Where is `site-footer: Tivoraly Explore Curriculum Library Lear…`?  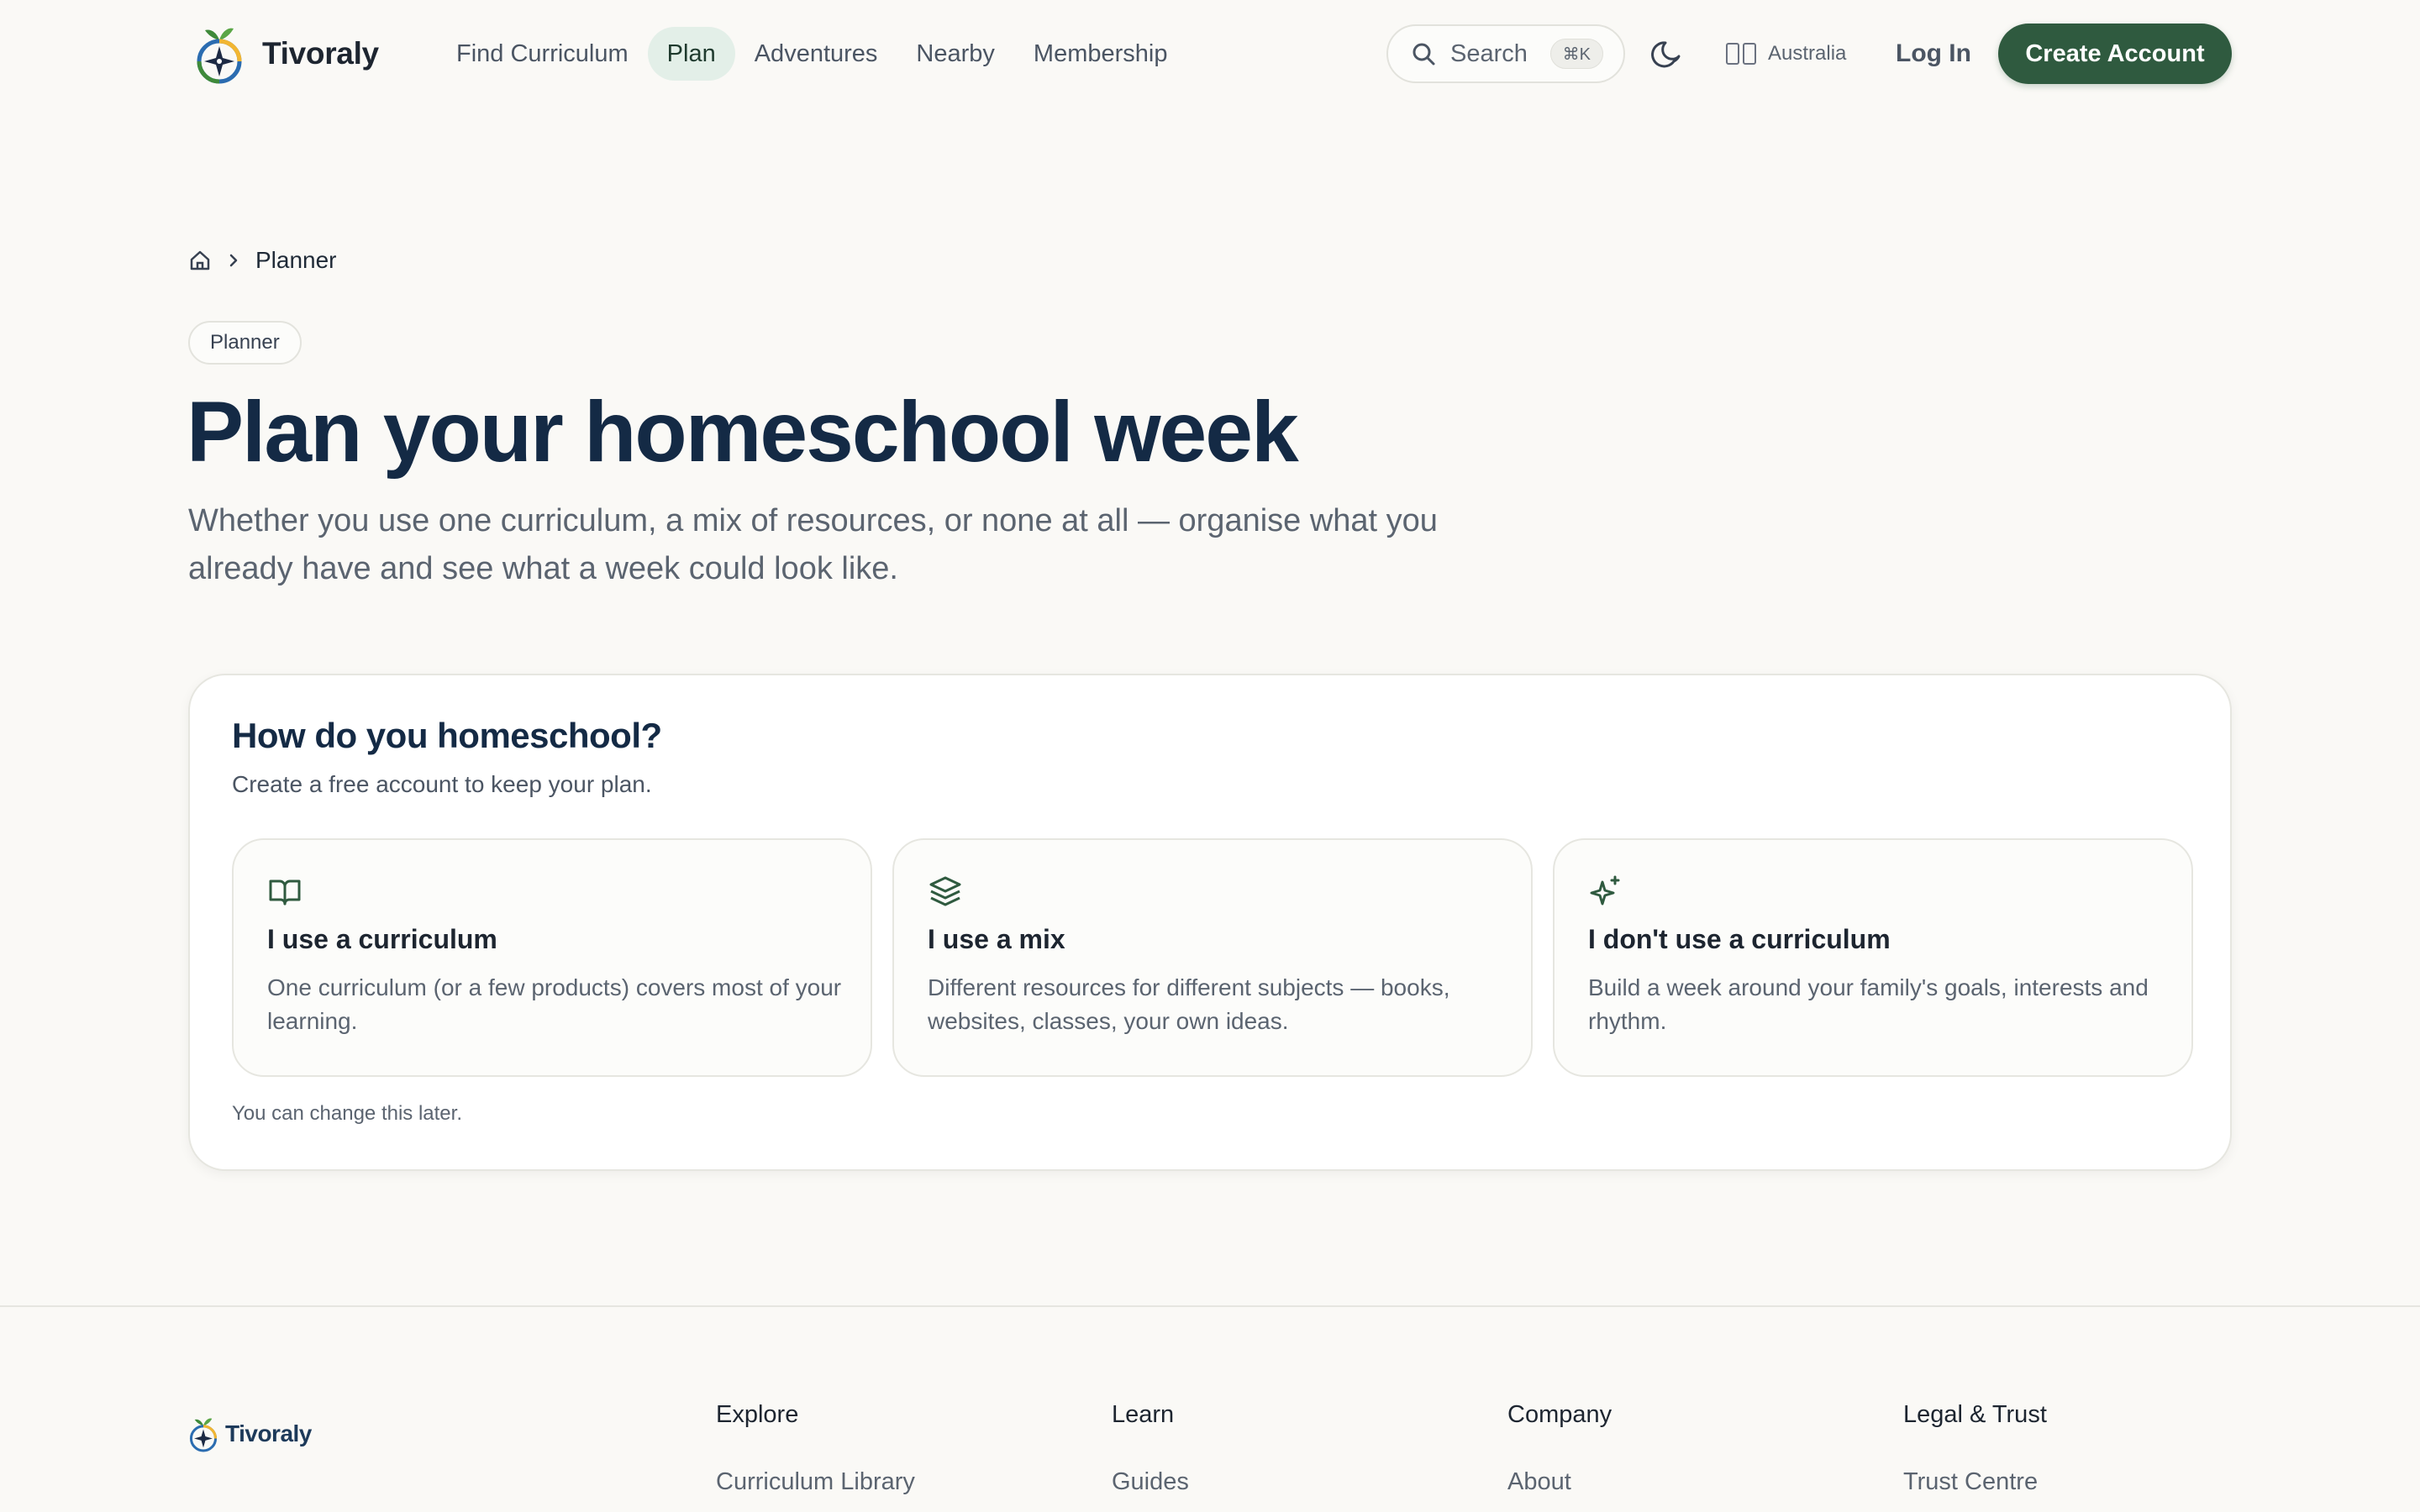
site-footer: Tivoraly Explore Curriculum Library Lear… is located at coordinates (1210, 1408).